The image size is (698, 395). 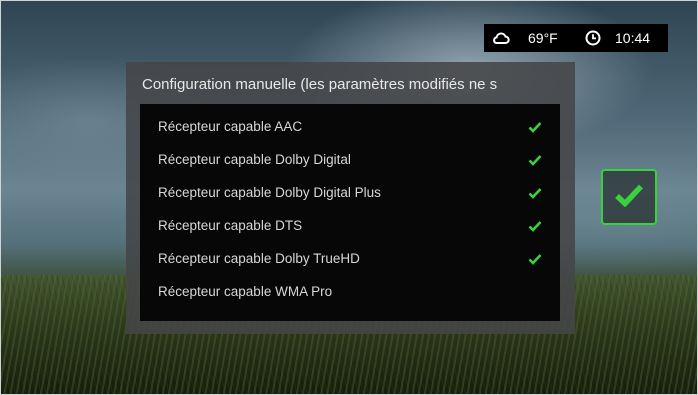 I want to click on list-item-label: Récepteur capable Dolby TrueHD, so click(x=259, y=258).